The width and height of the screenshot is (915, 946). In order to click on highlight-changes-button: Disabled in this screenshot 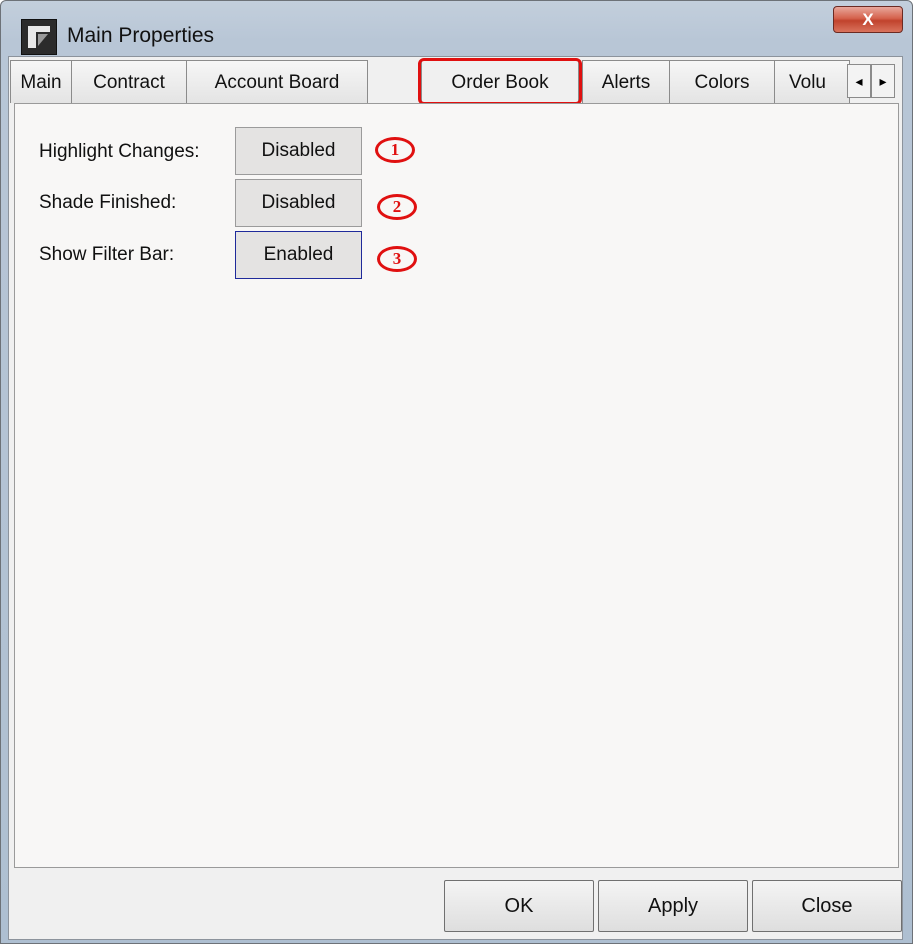, I will do `click(298, 151)`.